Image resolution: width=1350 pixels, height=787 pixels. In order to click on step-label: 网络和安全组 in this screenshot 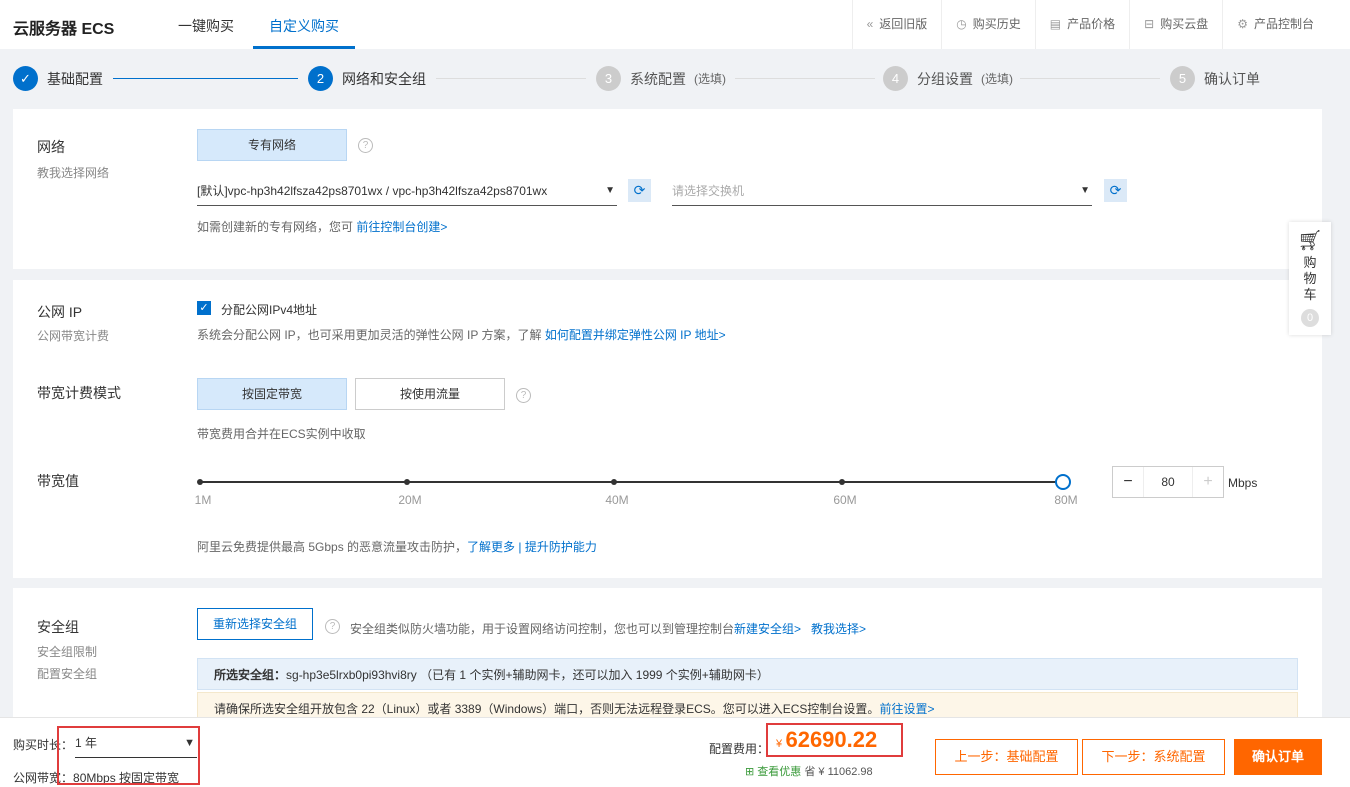, I will do `click(384, 78)`.